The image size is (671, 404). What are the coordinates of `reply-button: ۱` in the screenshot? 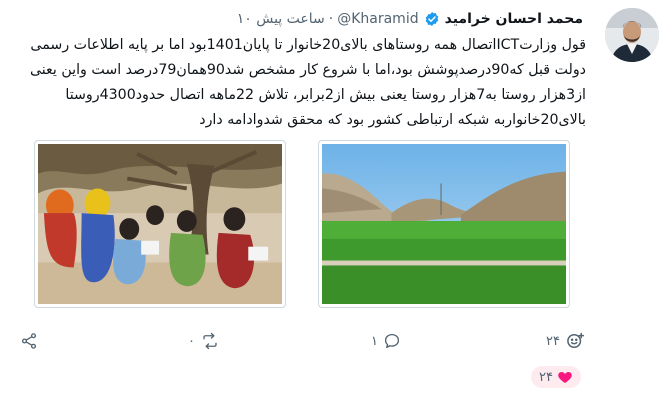 It's located at (386, 341).